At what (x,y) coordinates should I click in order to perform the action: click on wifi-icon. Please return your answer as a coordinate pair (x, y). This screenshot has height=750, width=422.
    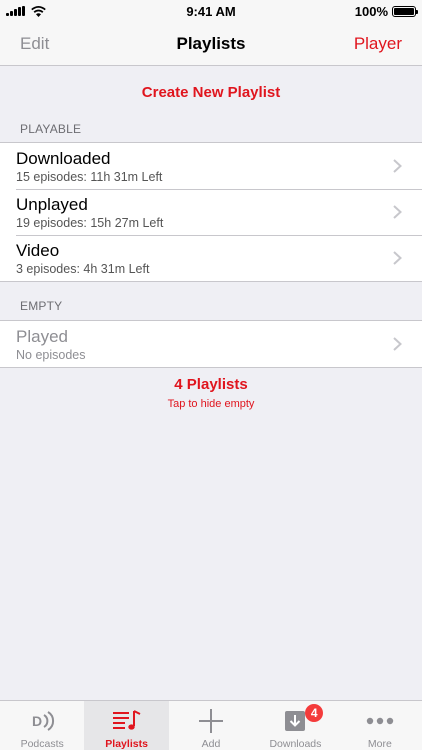
    Looking at the image, I should click on (38, 11).